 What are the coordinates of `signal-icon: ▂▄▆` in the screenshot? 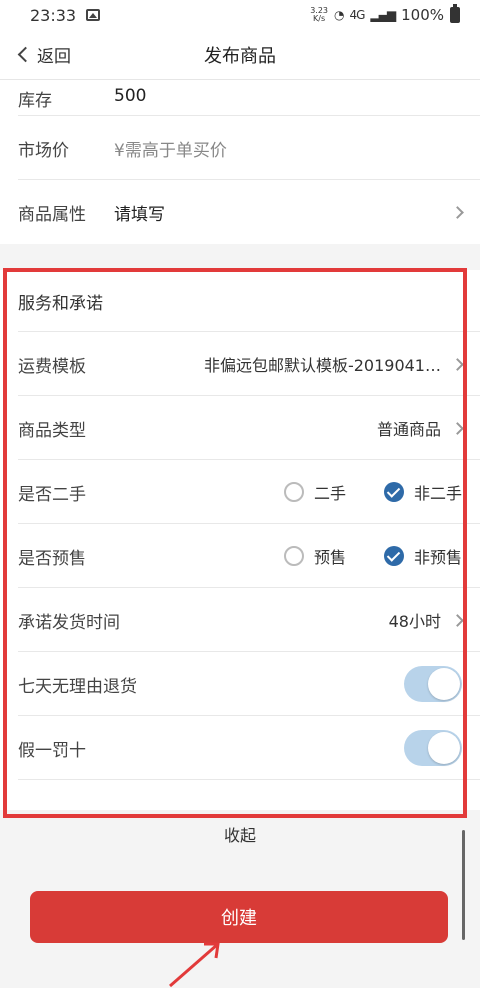 It's located at (383, 15).